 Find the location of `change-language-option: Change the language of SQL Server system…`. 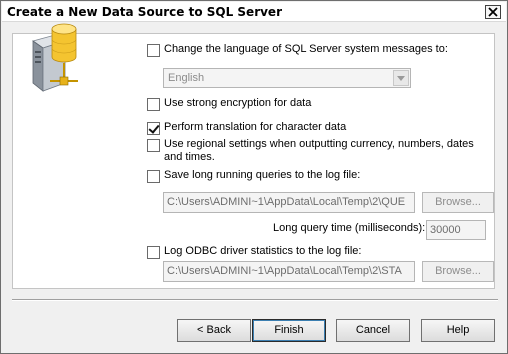

change-language-option: Change the language of SQL Server system… is located at coordinates (297, 50).